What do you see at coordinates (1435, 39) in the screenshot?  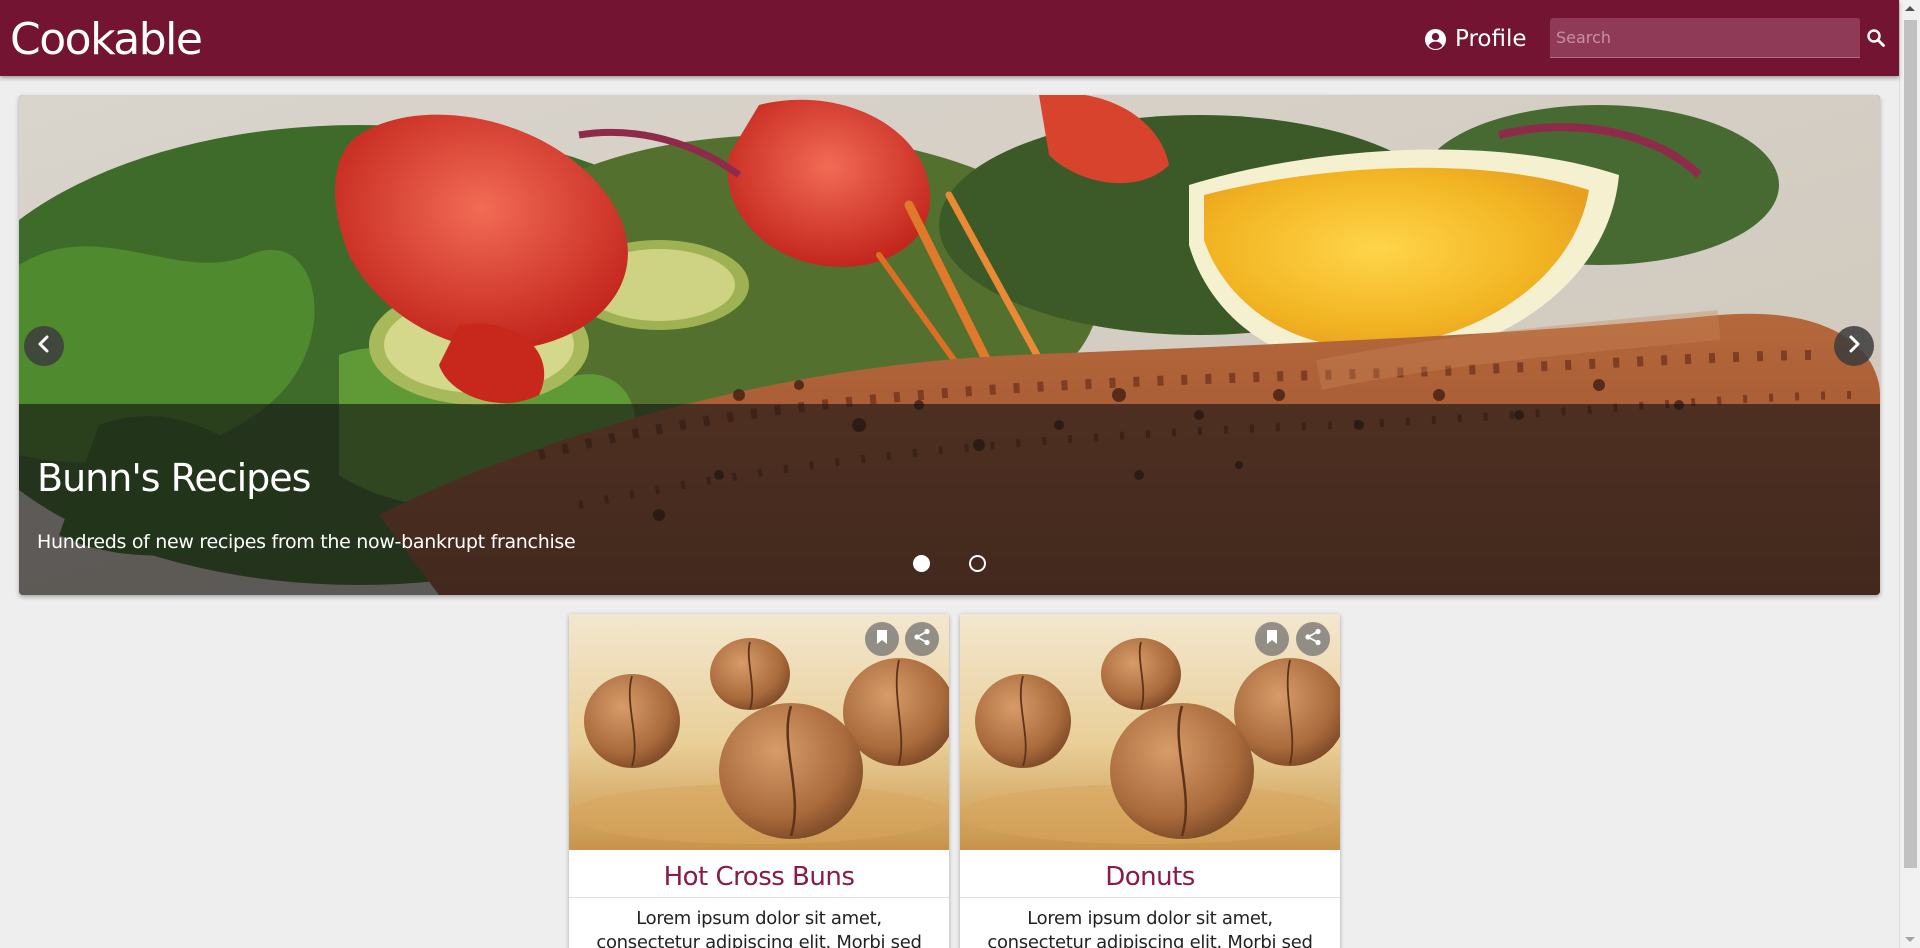 I see `account-circle-icon` at bounding box center [1435, 39].